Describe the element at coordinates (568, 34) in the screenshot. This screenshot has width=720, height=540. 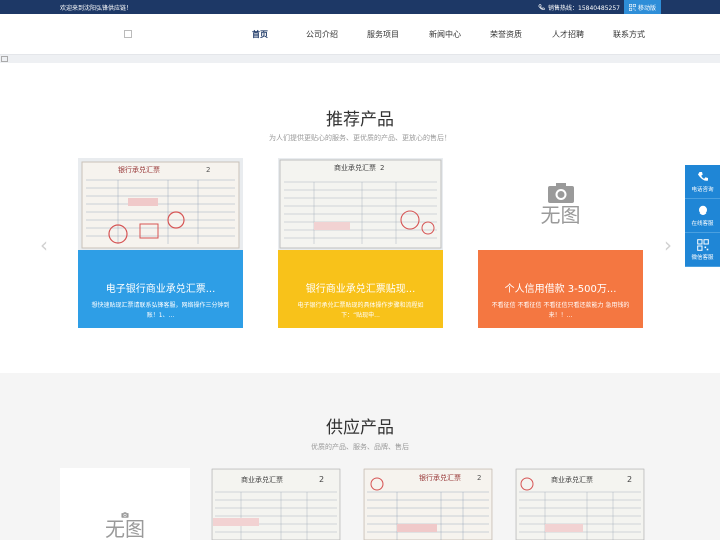
I see `nav-recruitment: 人才招聘` at that location.